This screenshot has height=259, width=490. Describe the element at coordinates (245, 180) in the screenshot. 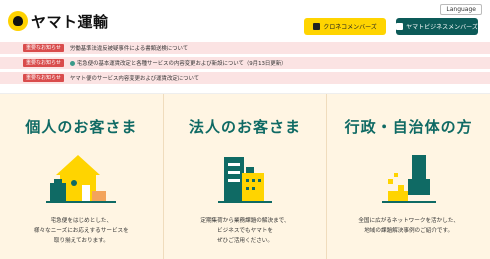

I see `building-icon` at that location.